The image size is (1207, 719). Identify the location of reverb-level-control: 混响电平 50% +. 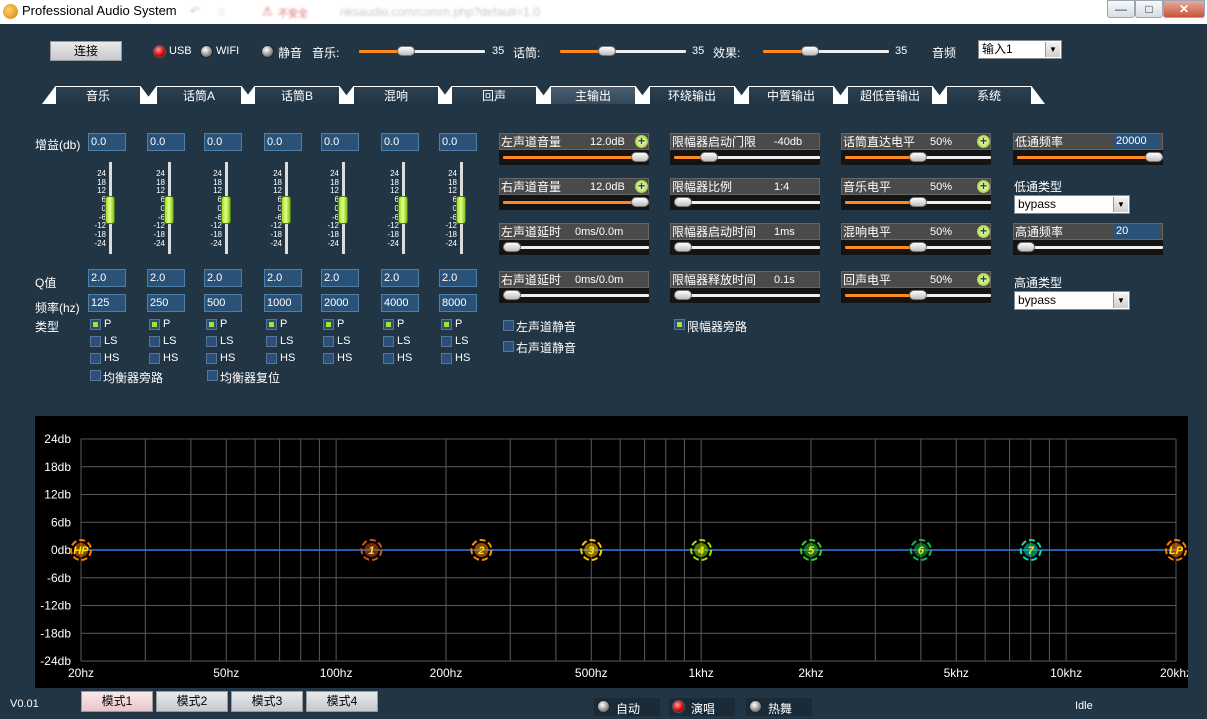
(916, 239).